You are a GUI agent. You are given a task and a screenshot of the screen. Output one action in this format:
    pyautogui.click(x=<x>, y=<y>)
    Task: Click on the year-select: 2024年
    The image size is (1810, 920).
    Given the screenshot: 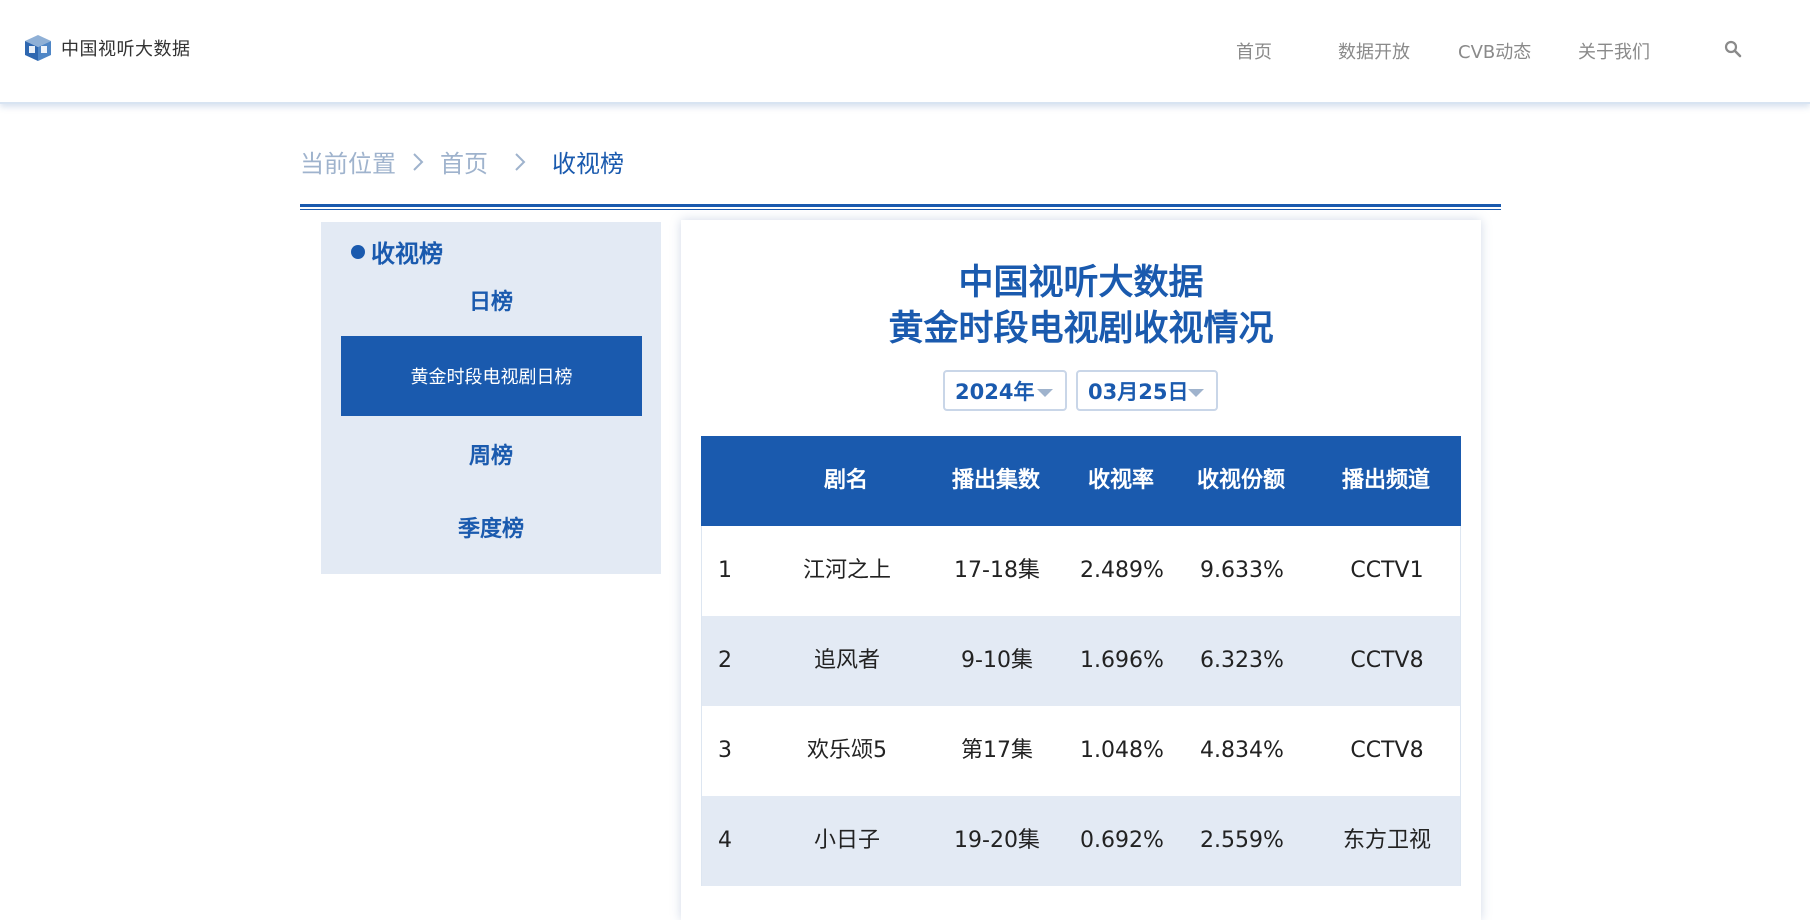 What is the action you would take?
    pyautogui.click(x=1005, y=390)
    